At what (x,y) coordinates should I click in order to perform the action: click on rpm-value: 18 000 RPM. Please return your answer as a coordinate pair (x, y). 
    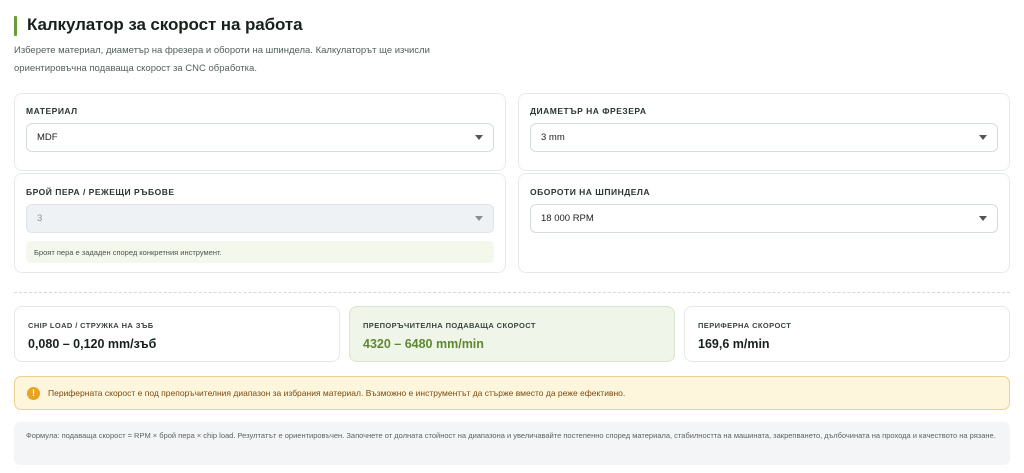
    Looking at the image, I should click on (567, 218).